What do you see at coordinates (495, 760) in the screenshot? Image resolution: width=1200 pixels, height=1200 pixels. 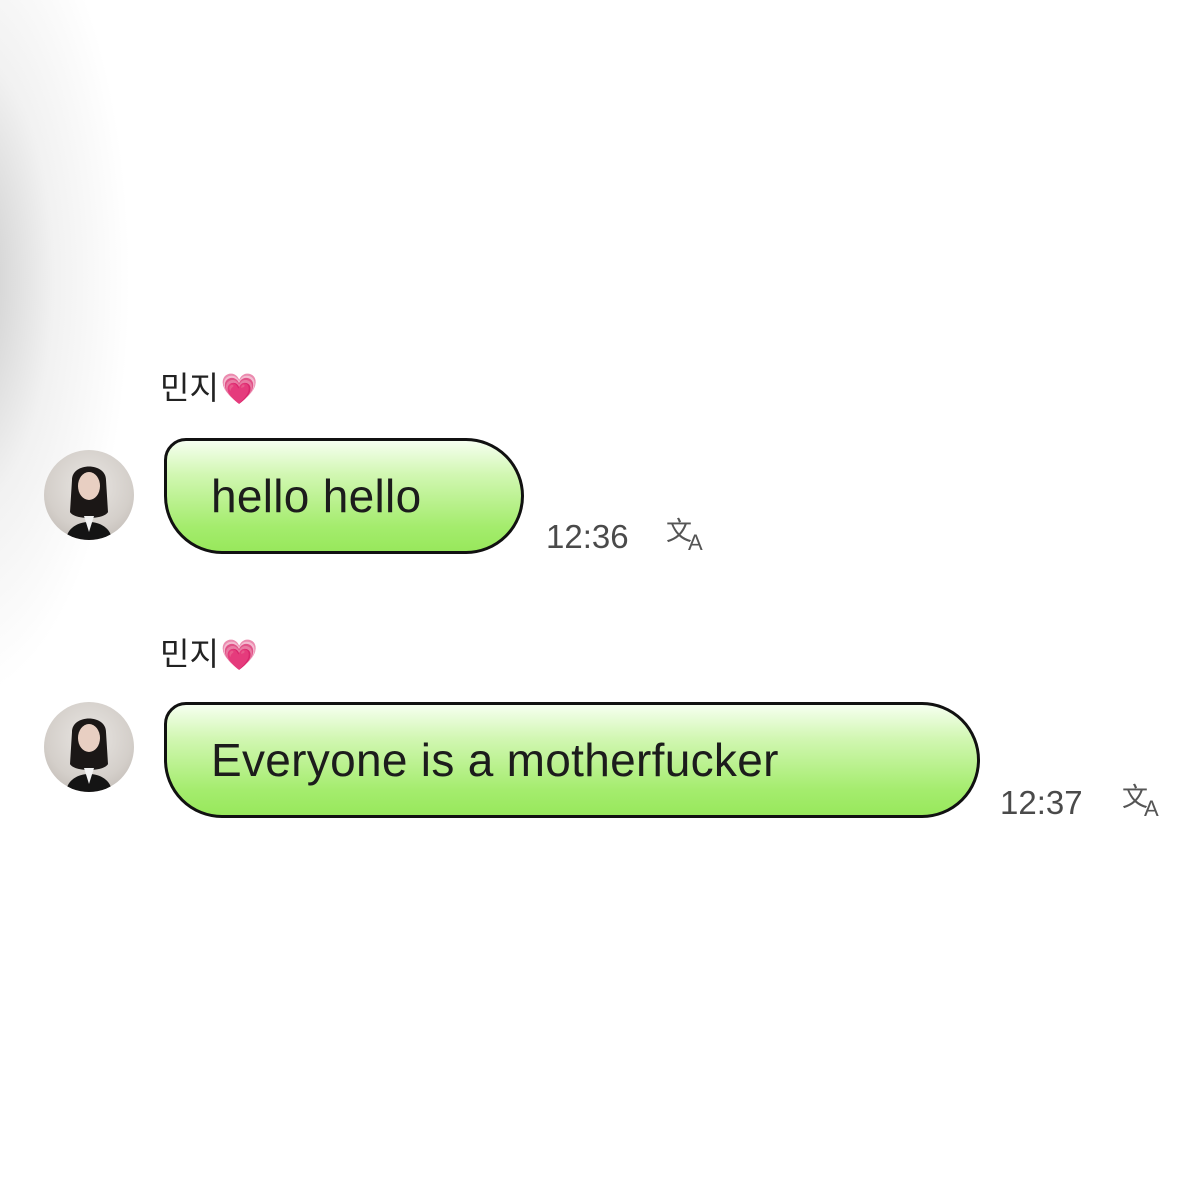 I see `message-text: Everyone is a motherfucker` at bounding box center [495, 760].